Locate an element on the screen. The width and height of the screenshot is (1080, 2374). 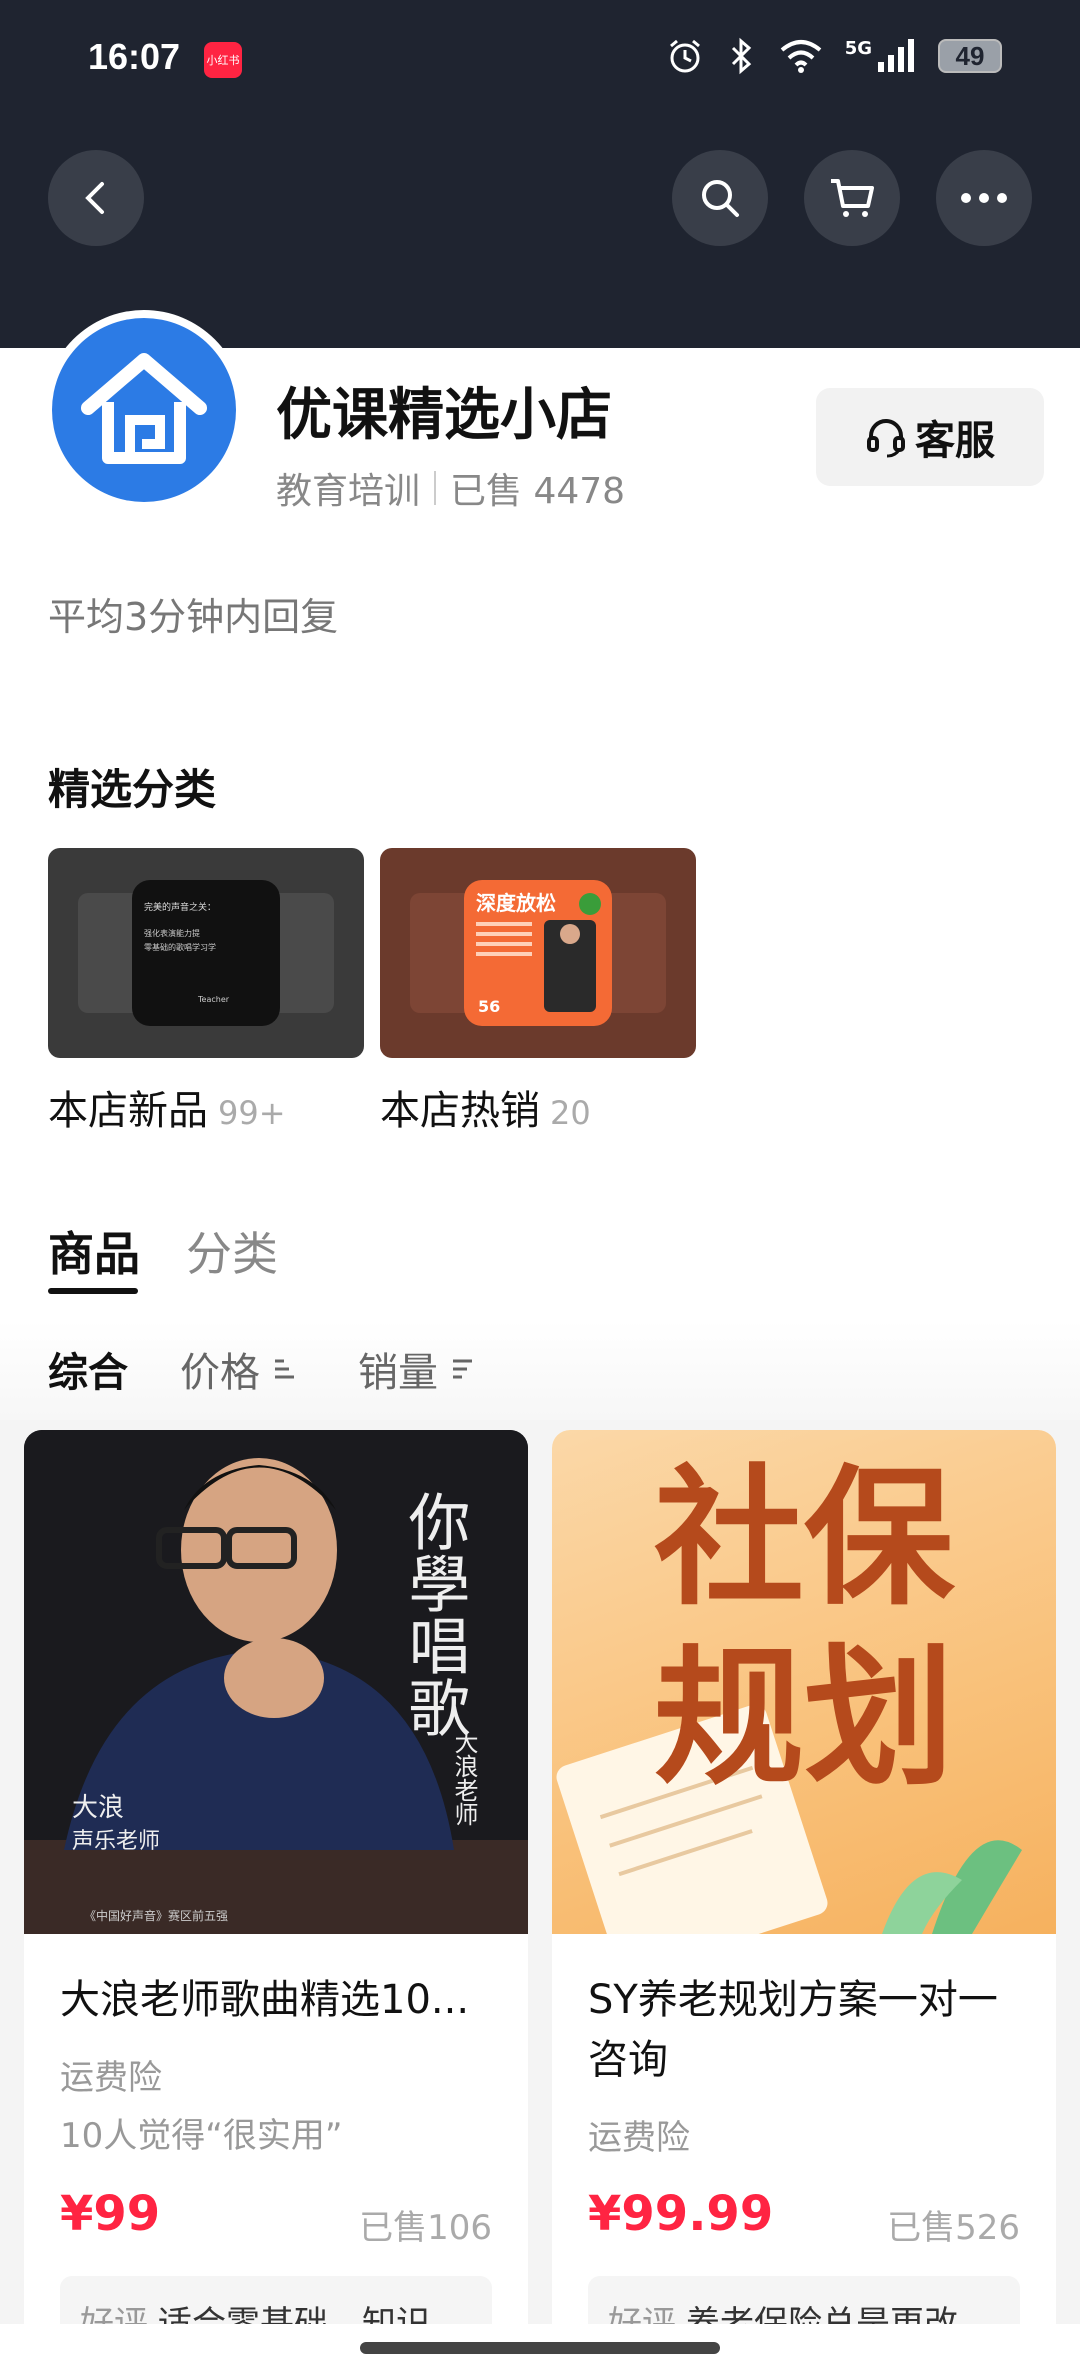
product-price: ¥99.99 is located at coordinates (681, 2214).